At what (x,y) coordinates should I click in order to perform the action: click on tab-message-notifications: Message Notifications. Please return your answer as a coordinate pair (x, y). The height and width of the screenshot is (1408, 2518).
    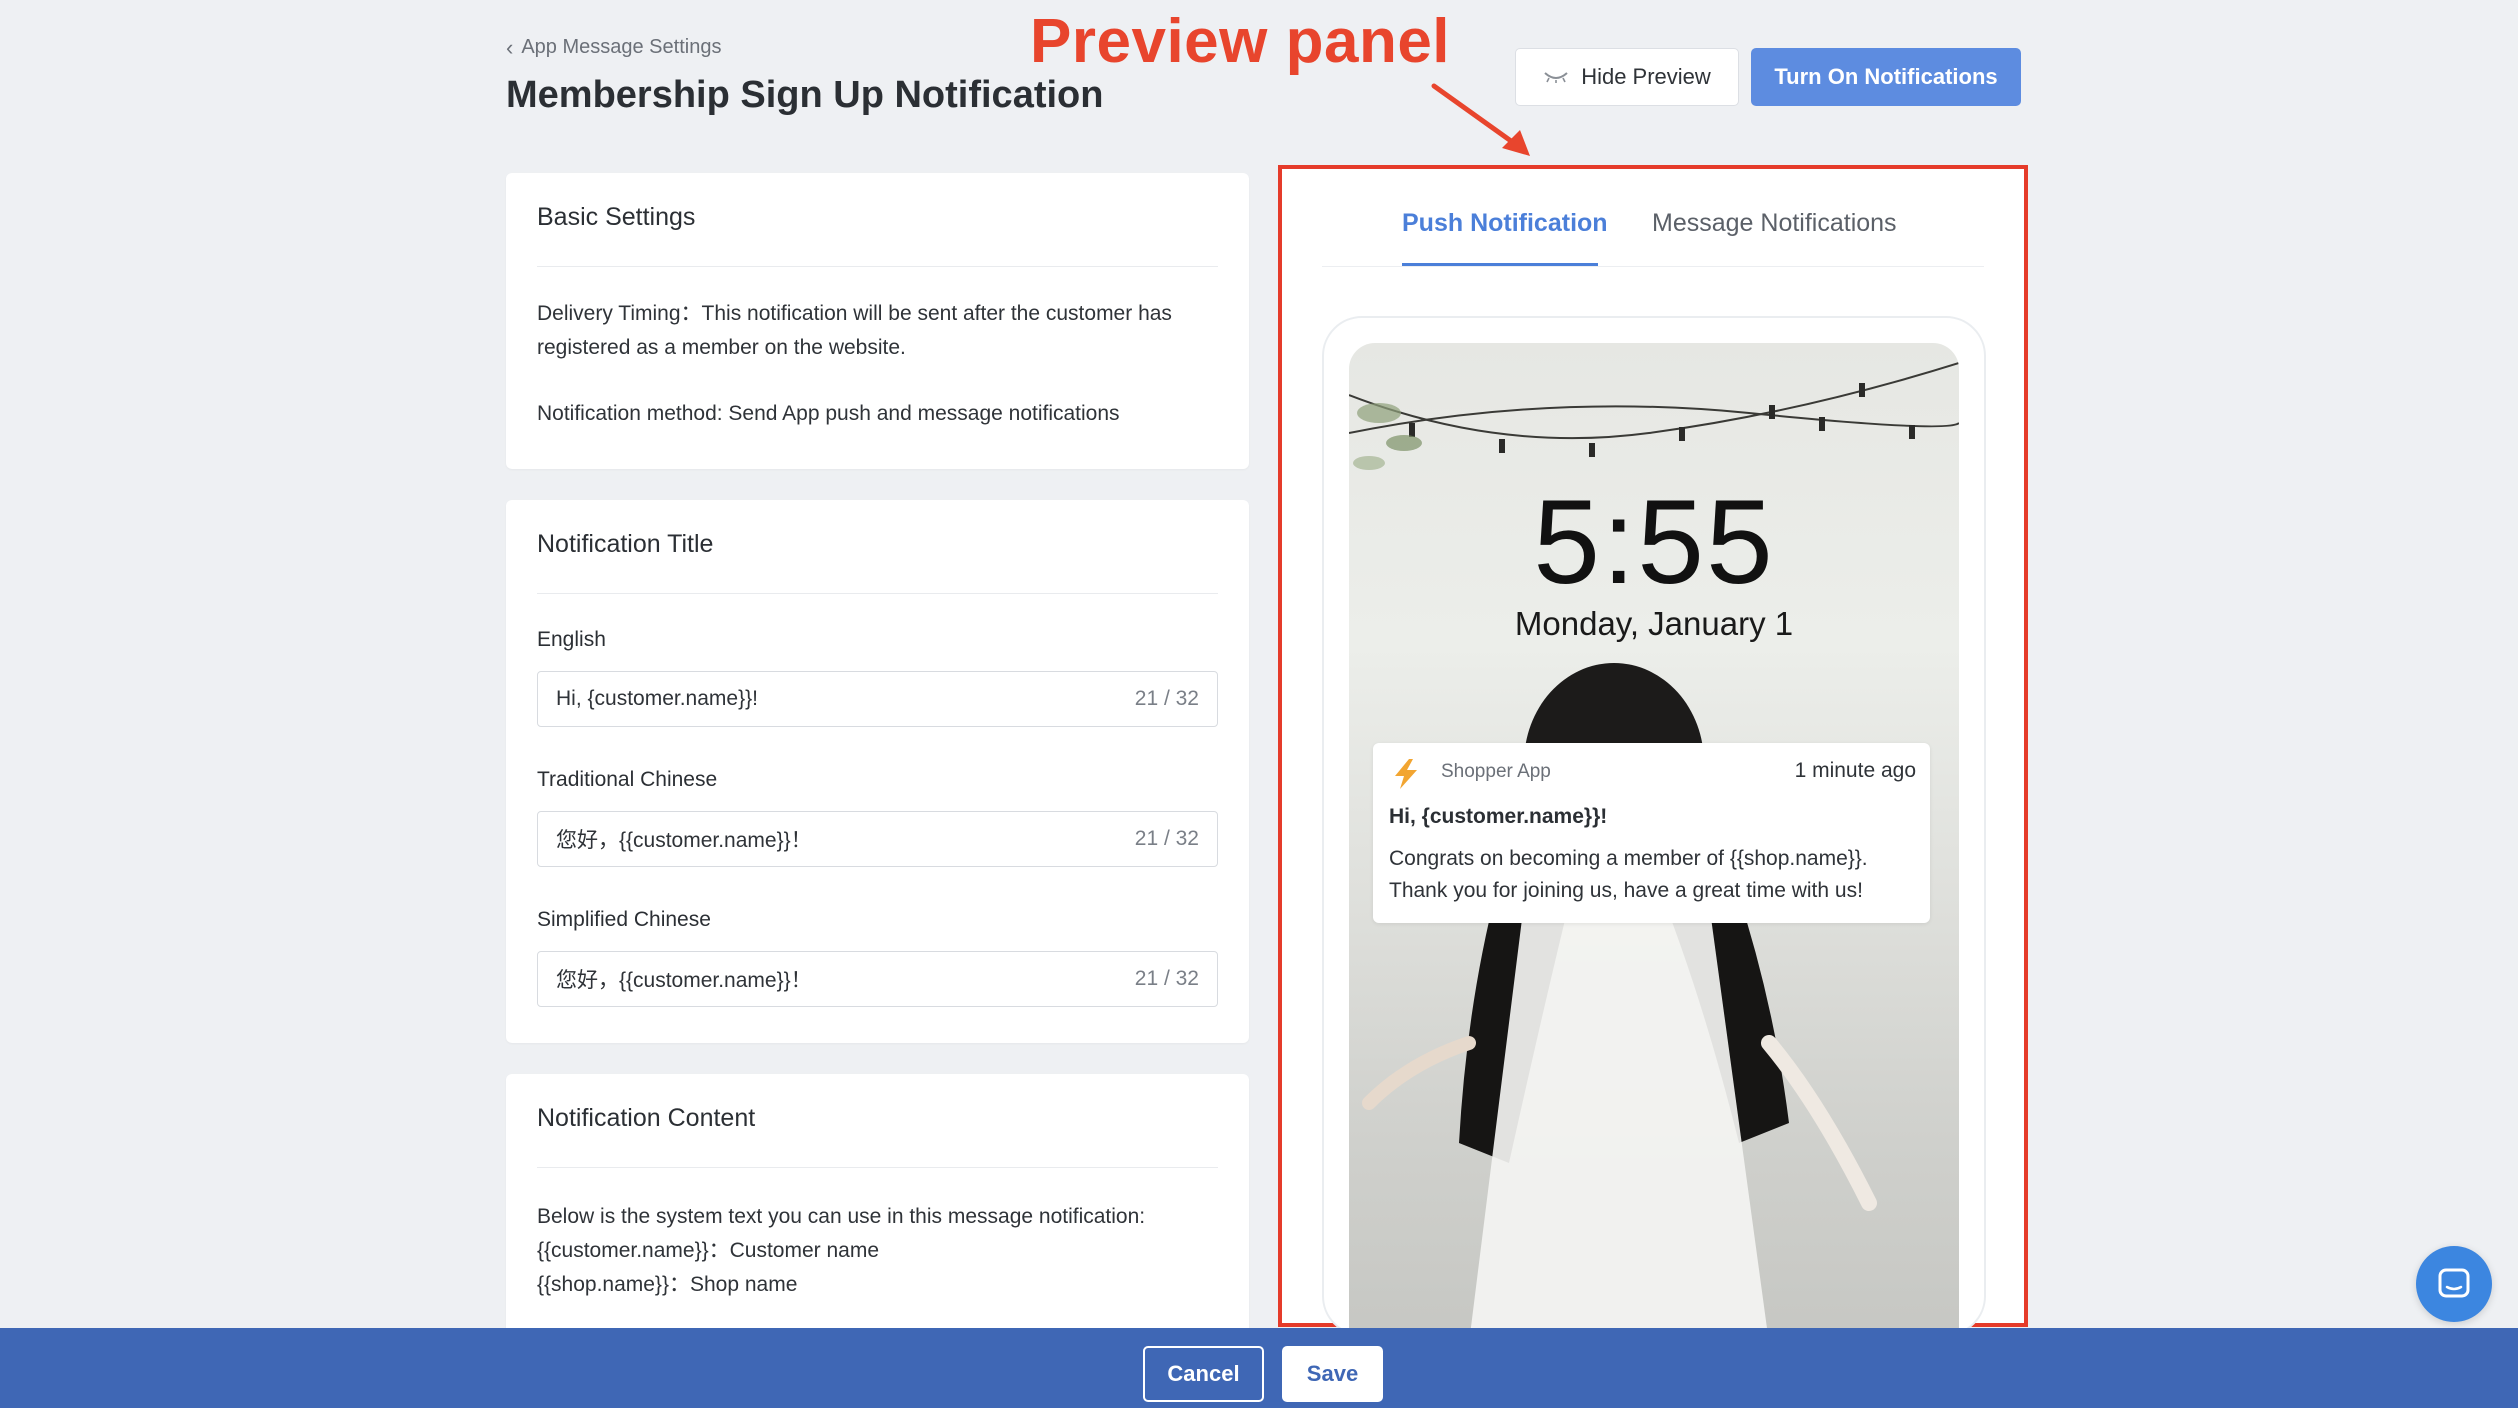
    Looking at the image, I should click on (1774, 223).